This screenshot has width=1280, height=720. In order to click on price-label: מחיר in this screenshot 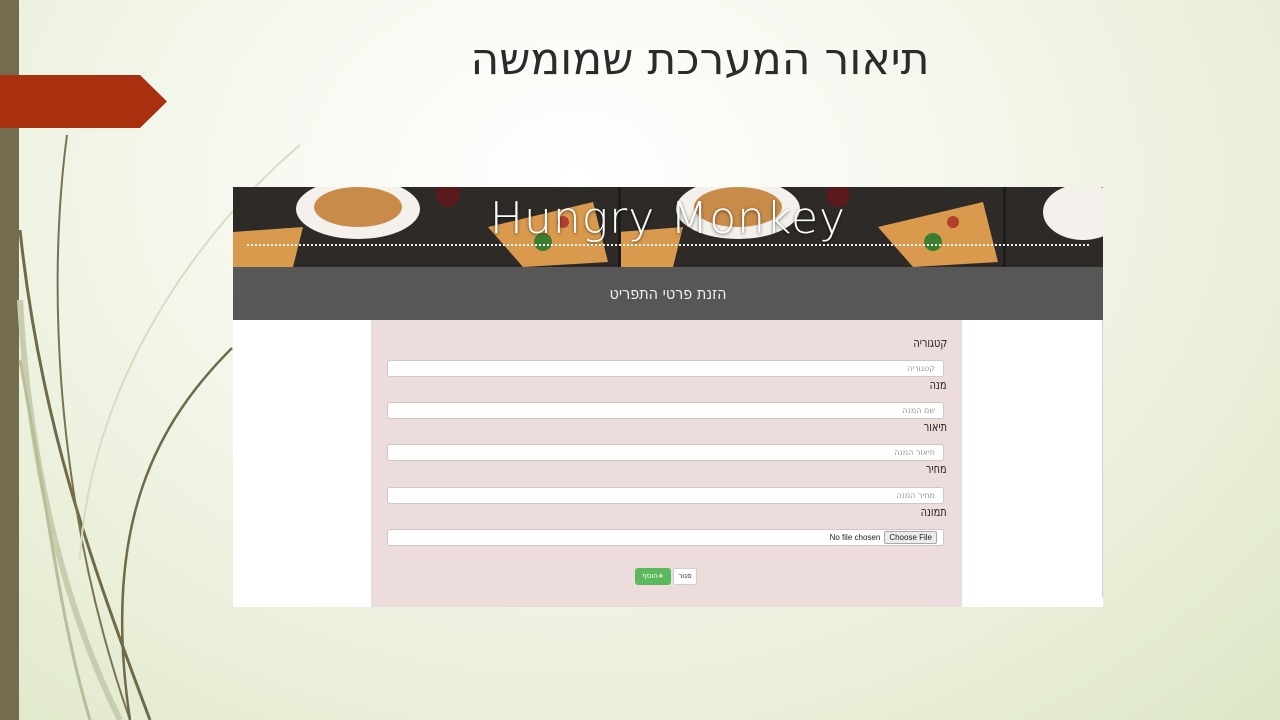, I will do `click(936, 469)`.